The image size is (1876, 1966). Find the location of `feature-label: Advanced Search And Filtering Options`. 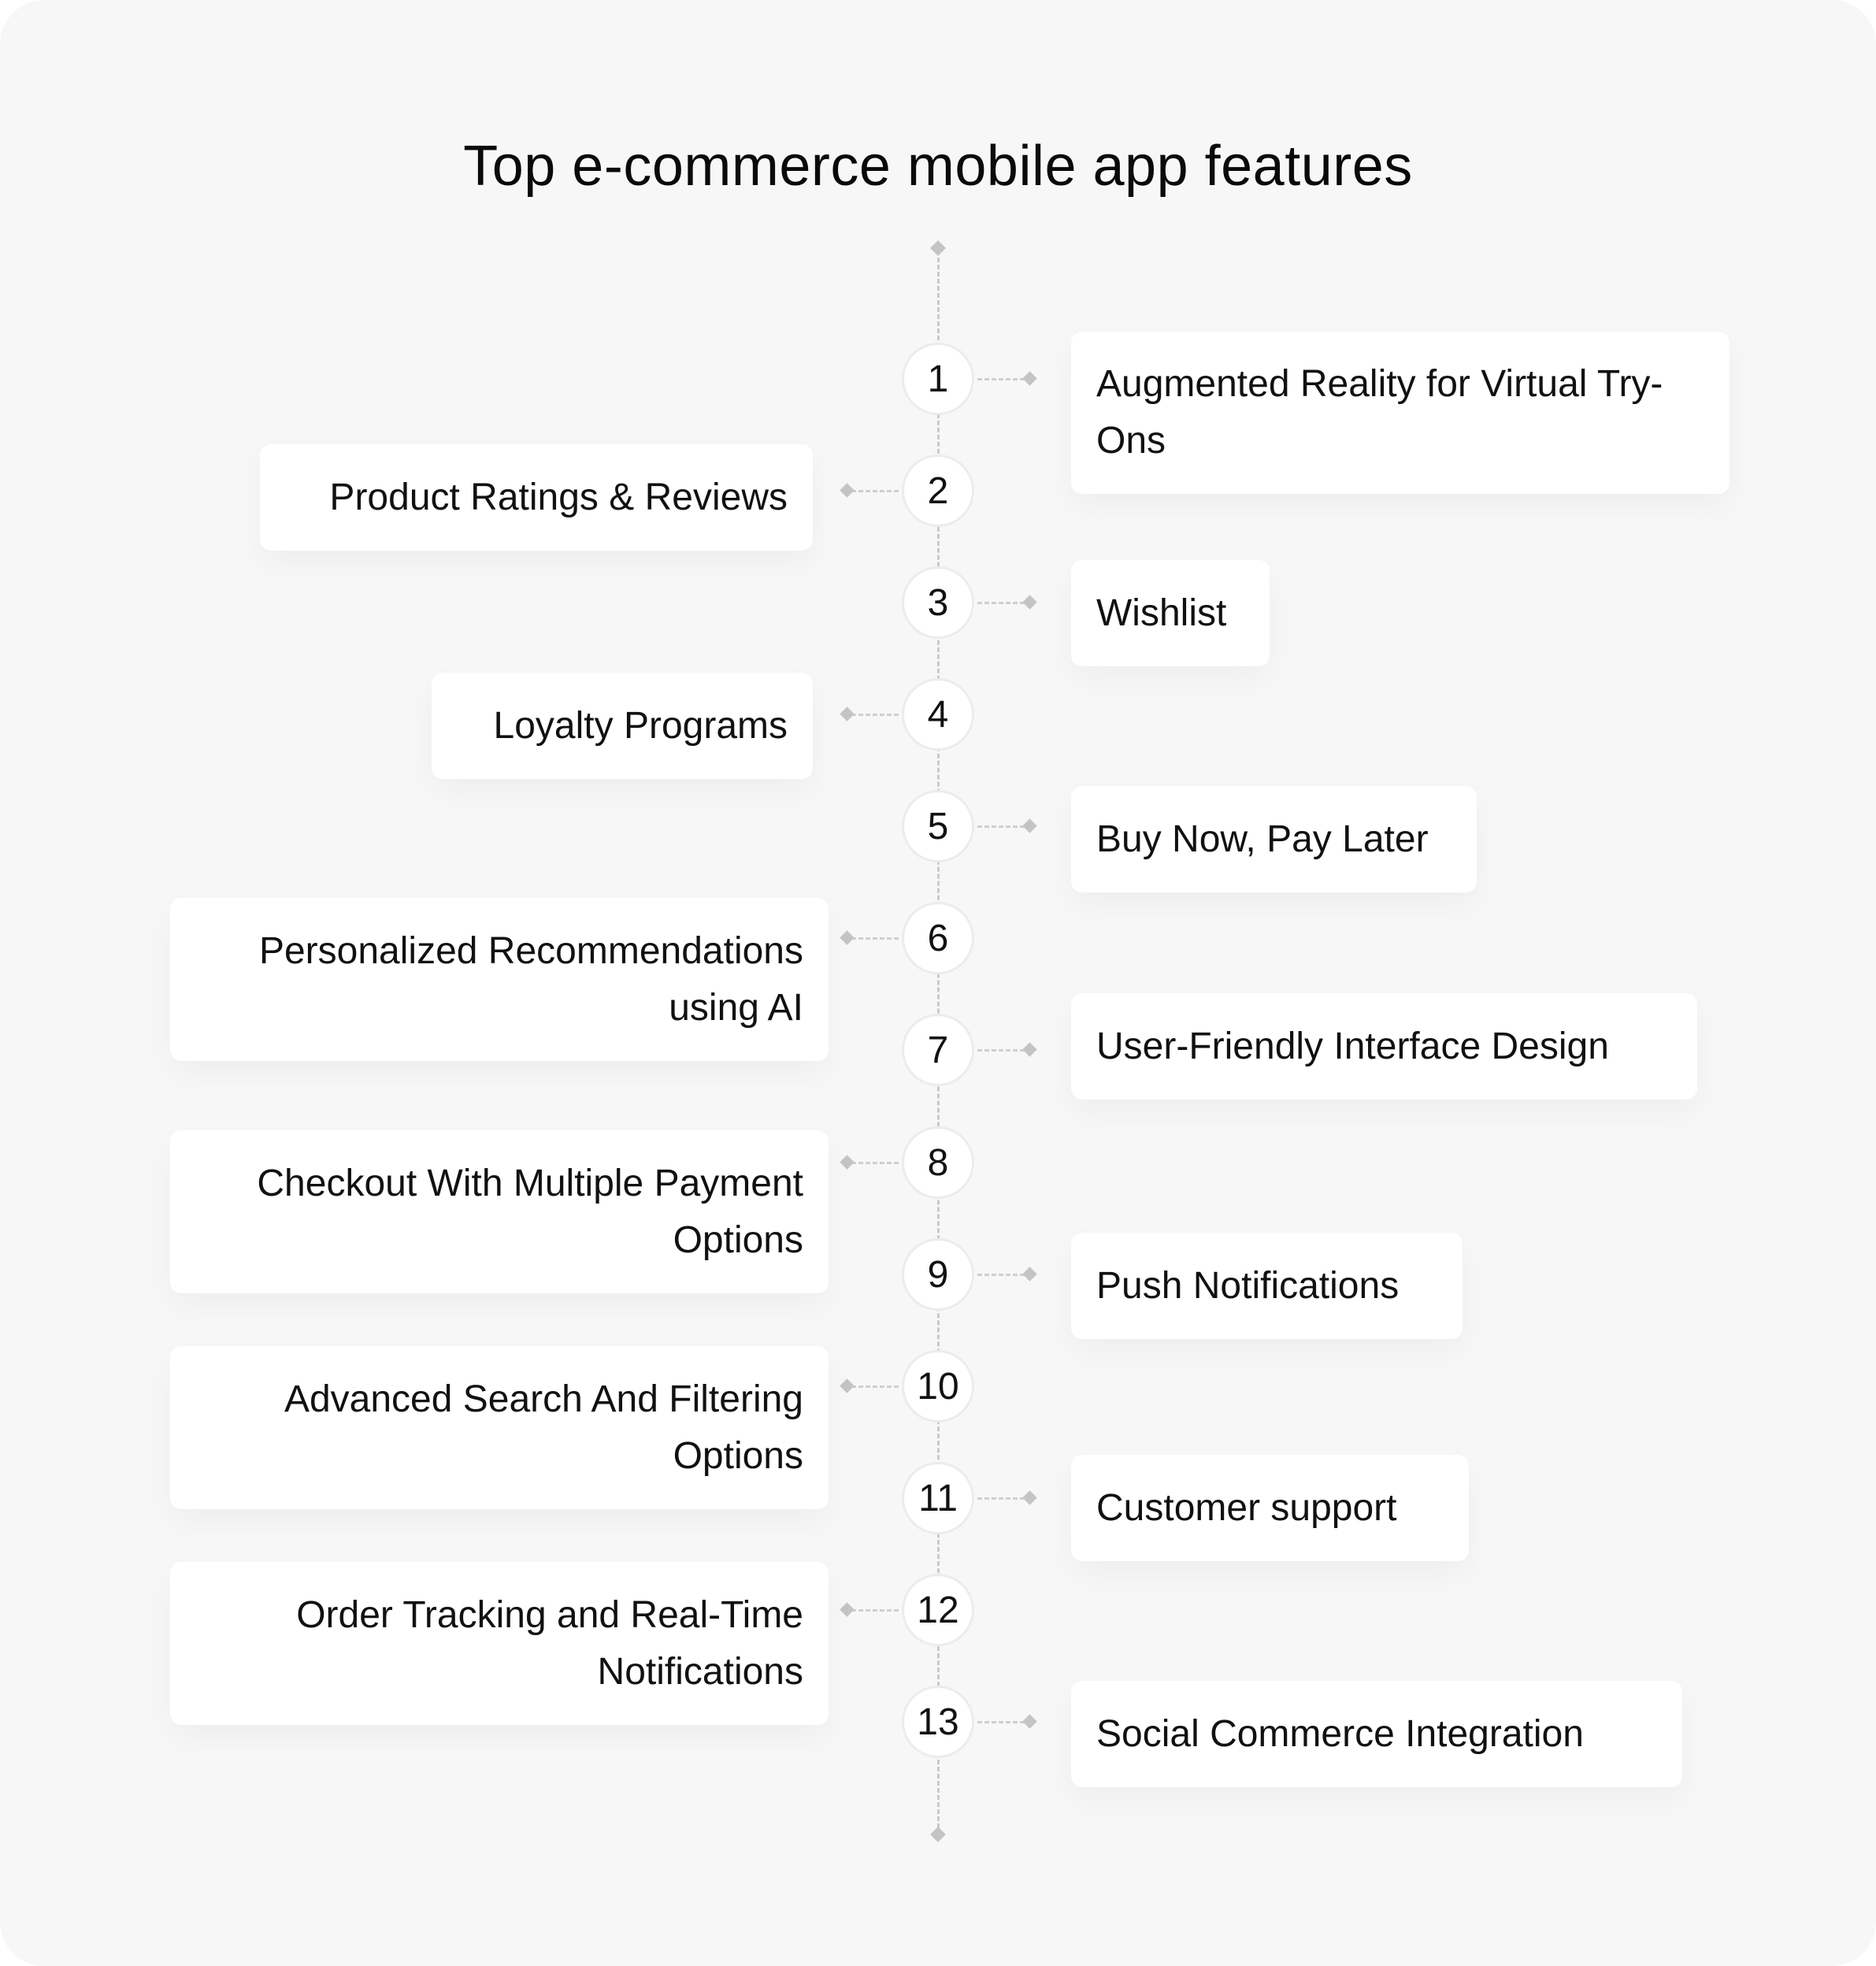

feature-label: Advanced Search And Filtering Options is located at coordinates (543, 1427).